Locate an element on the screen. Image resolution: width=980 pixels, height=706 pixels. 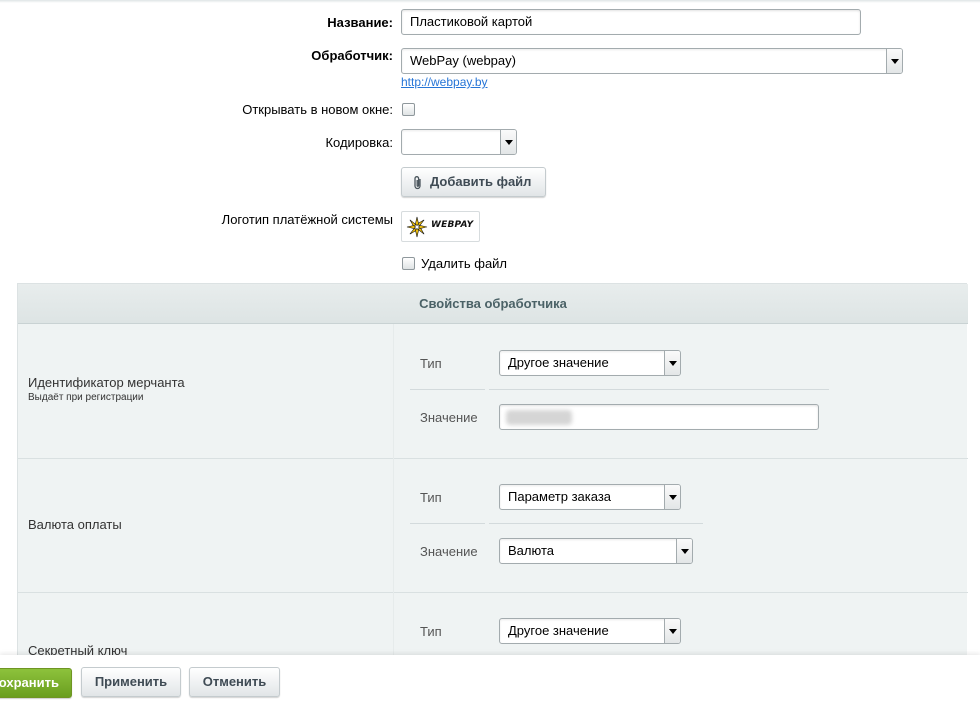
new-window-checkbox is located at coordinates (408, 109).